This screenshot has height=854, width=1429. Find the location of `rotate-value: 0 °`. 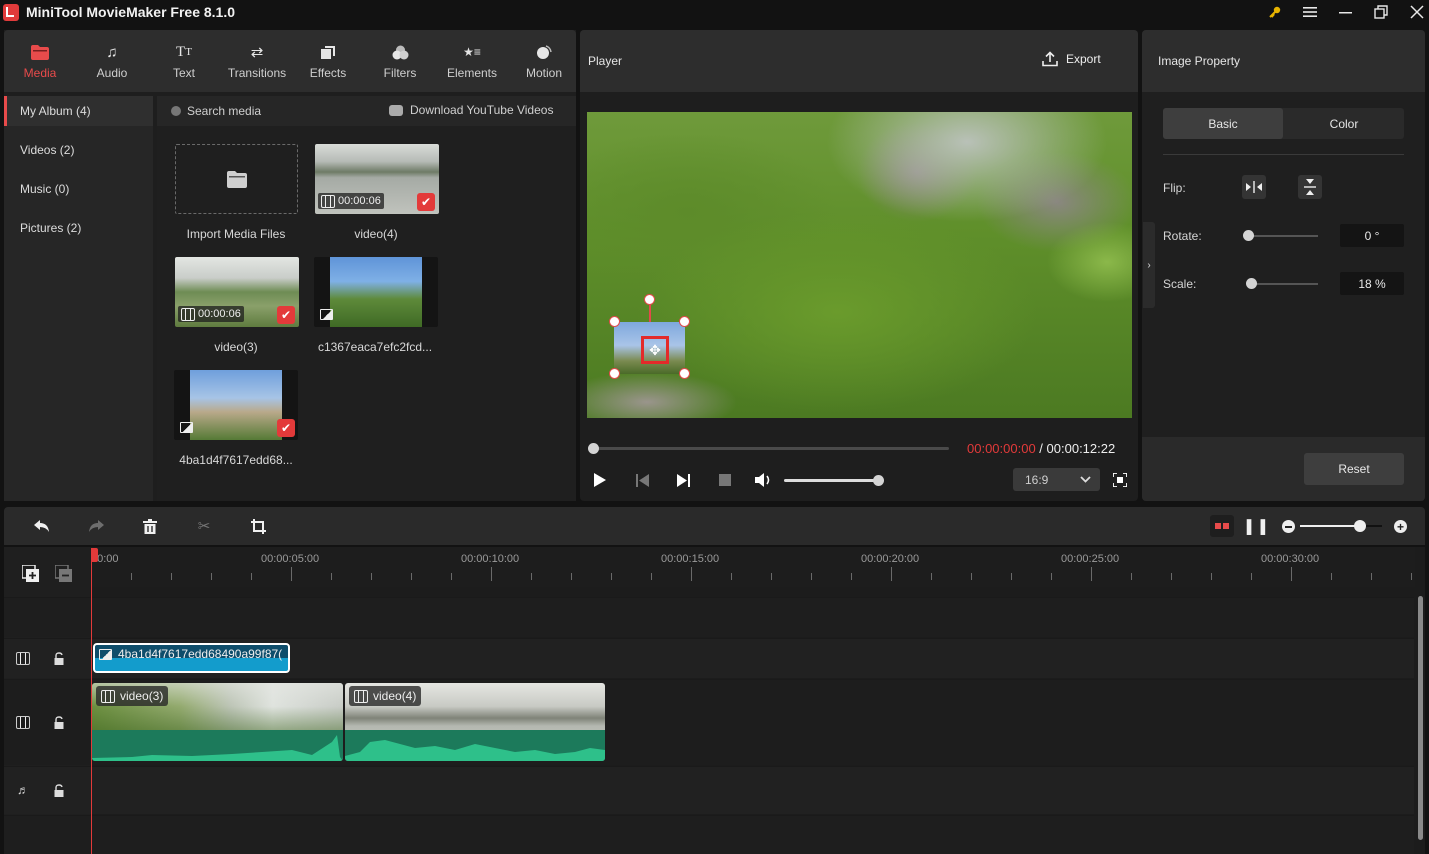

rotate-value: 0 ° is located at coordinates (1372, 235).